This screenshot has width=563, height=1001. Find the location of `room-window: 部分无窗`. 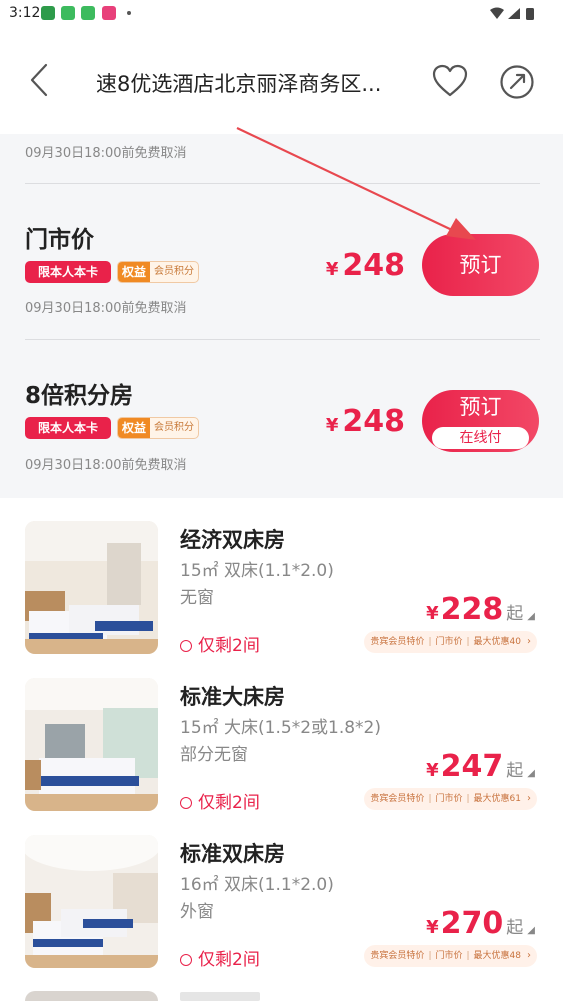

room-window: 部分无窗 is located at coordinates (214, 755).